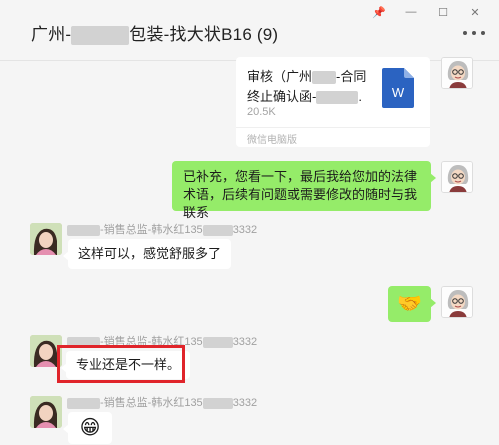  I want to click on message-bubble-me: 🤝, so click(412, 304).